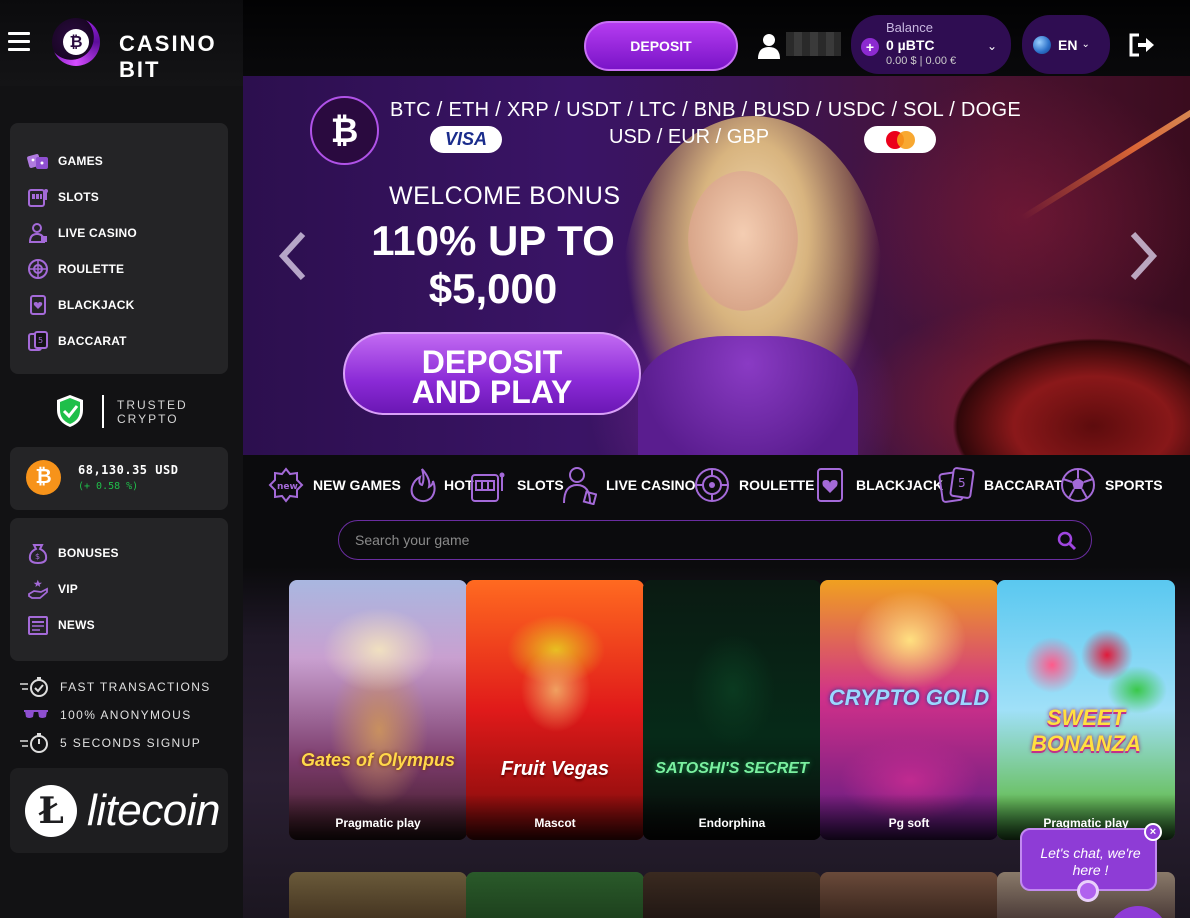  What do you see at coordinates (119, 197) in the screenshot?
I see `sidebar-item-slots: SLOTS` at bounding box center [119, 197].